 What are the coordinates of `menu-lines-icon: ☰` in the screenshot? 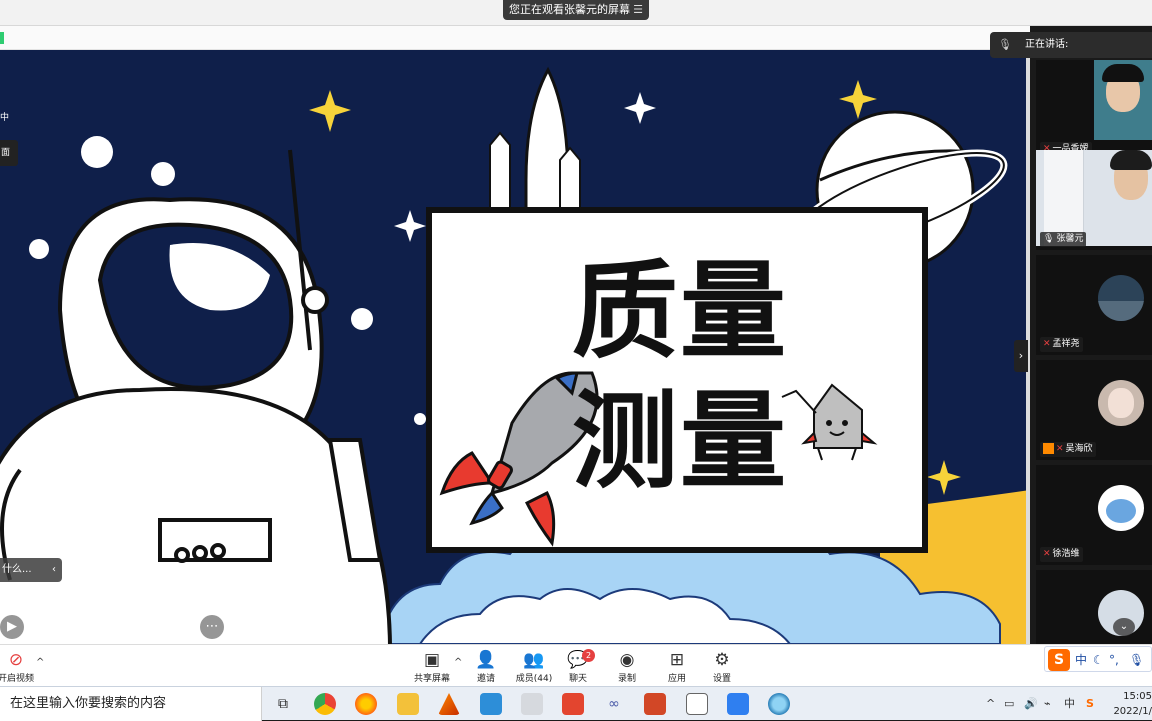 It's located at (638, 10).